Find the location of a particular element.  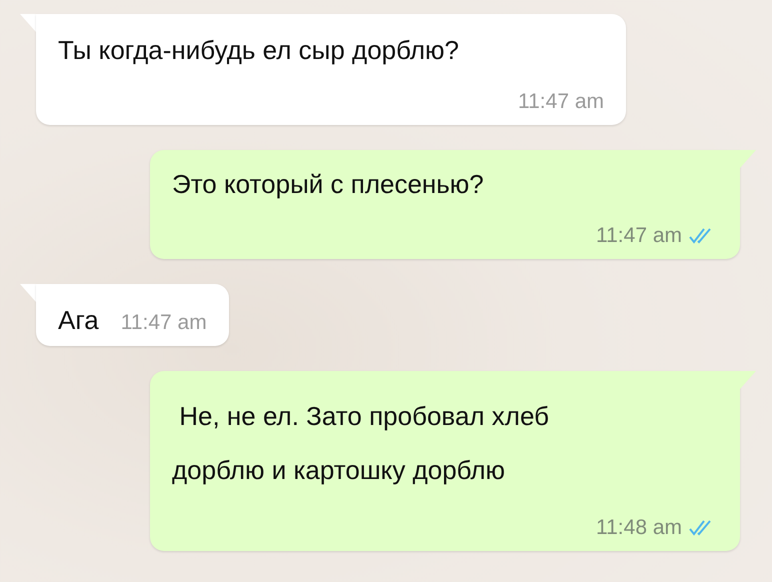

message-time: 11:48 am is located at coordinates (639, 528).